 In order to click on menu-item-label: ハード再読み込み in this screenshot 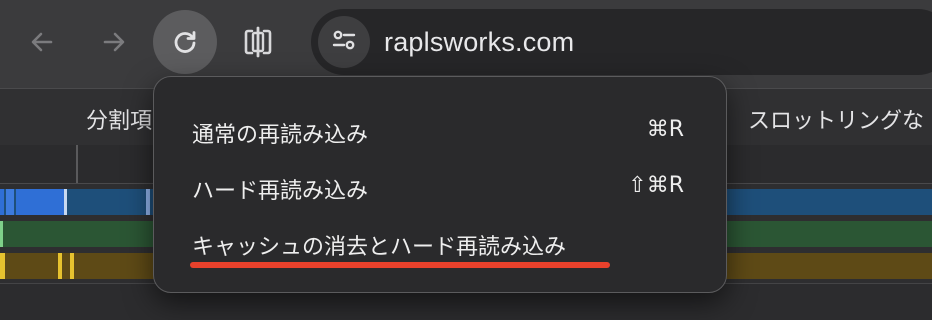, I will do `click(280, 191)`.